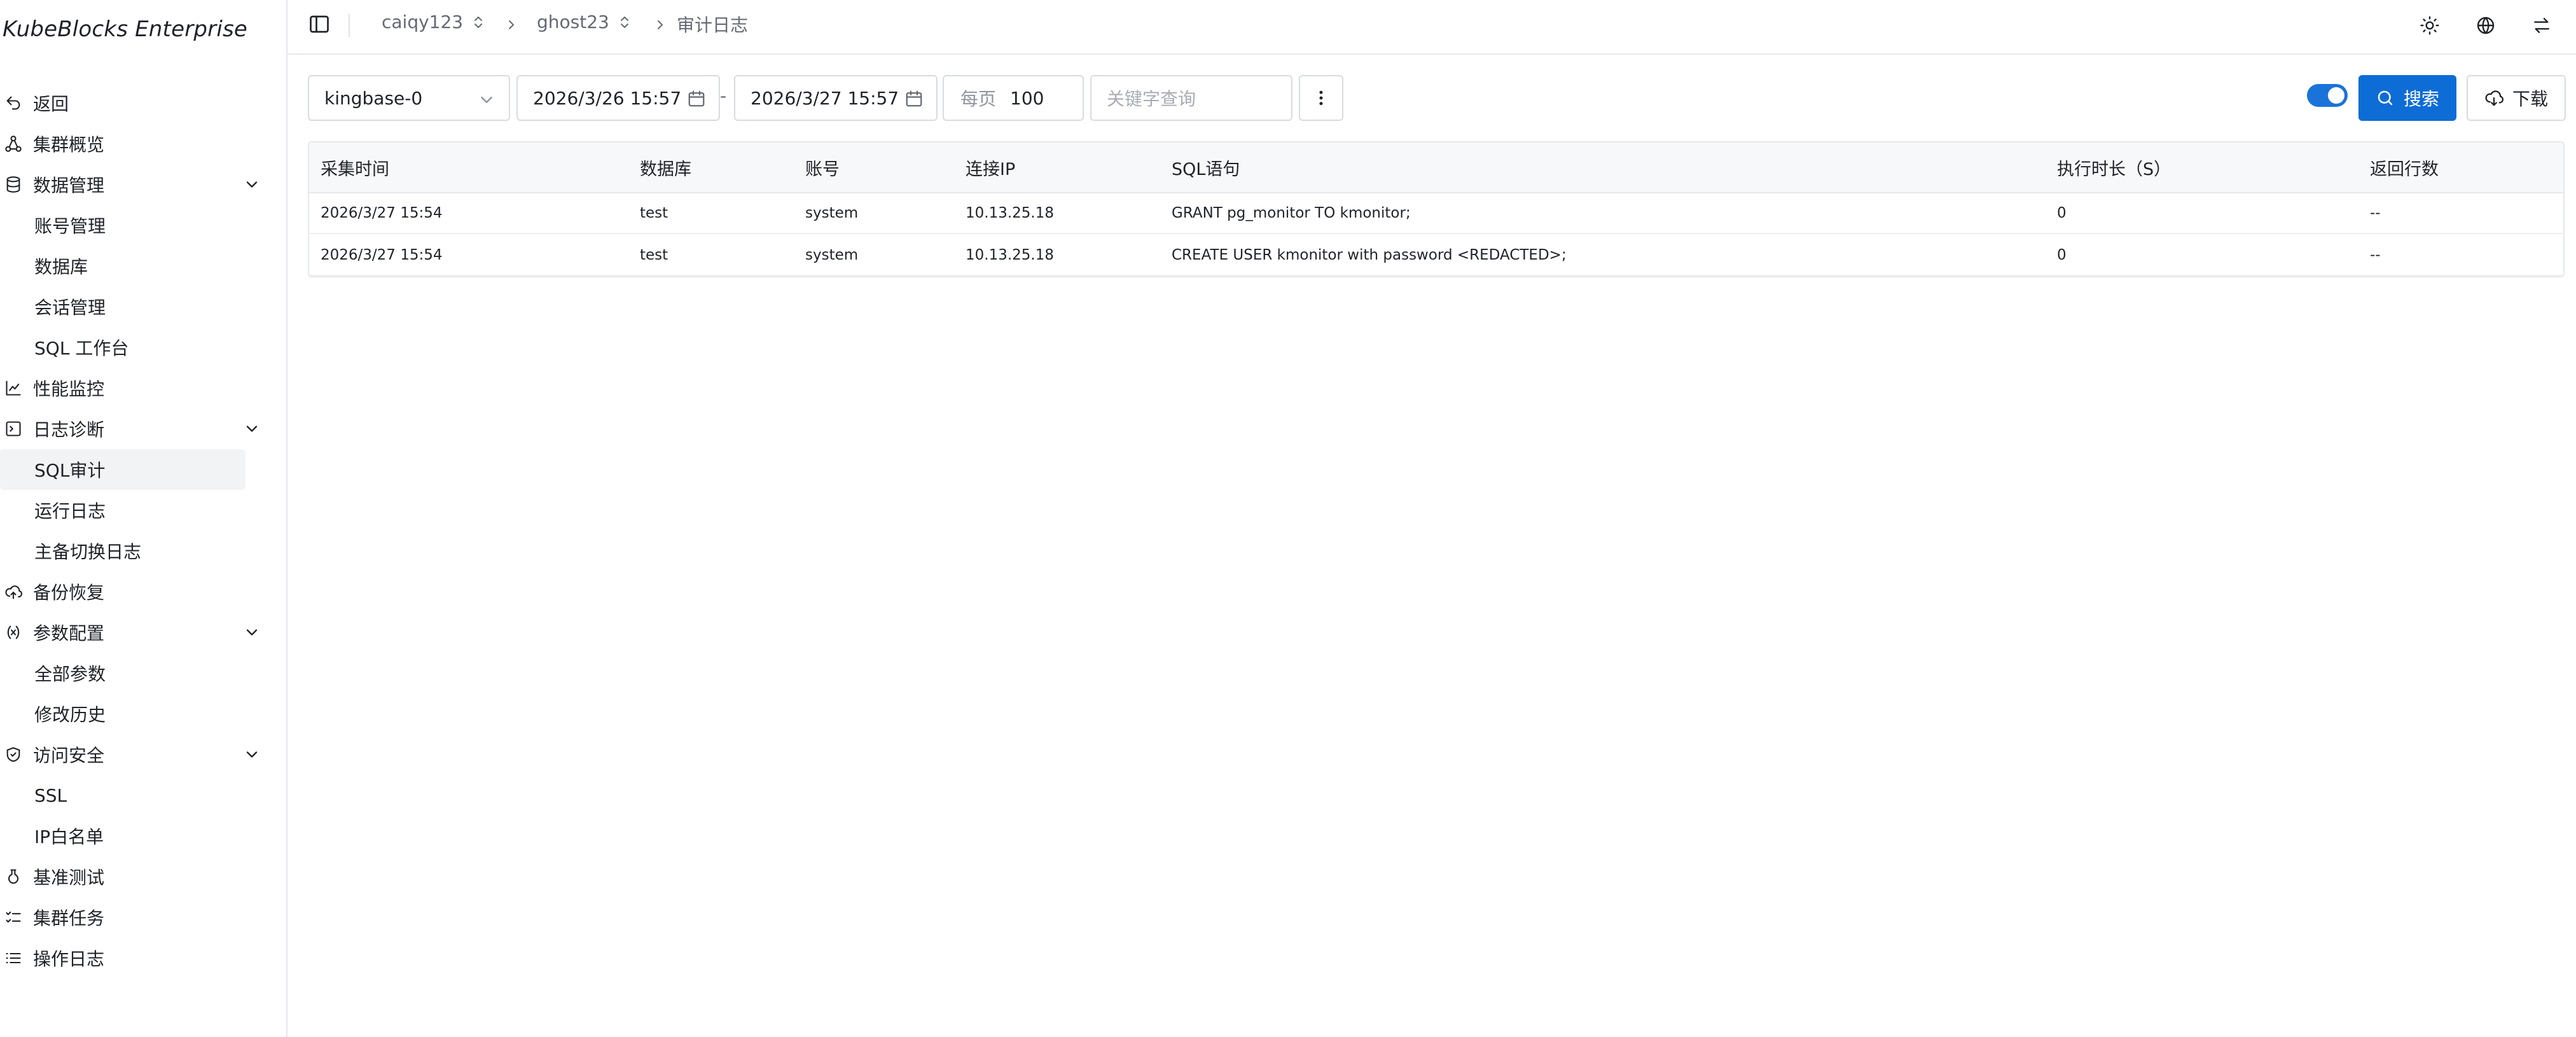  Describe the element at coordinates (2485, 25) in the screenshot. I see `language-globe-icon` at that location.